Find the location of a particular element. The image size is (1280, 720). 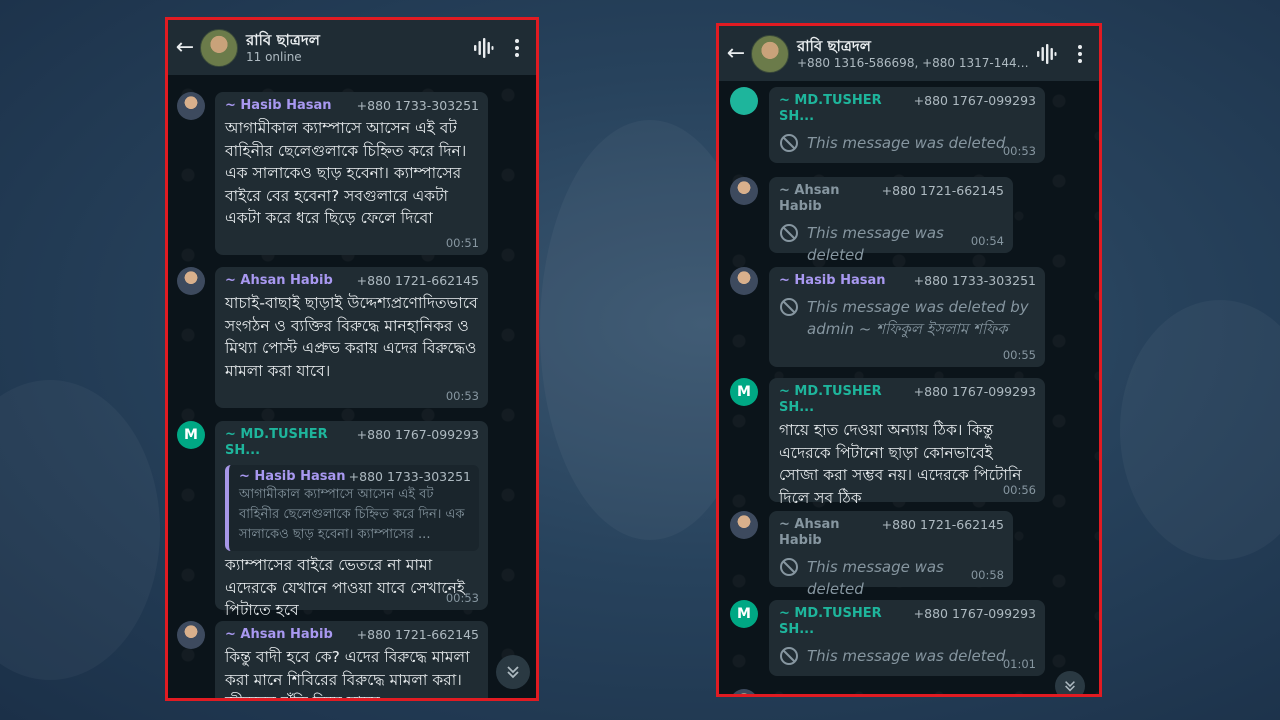

chat-header: ← রাবি ছাত্রদল 11 online is located at coordinates (352, 47).